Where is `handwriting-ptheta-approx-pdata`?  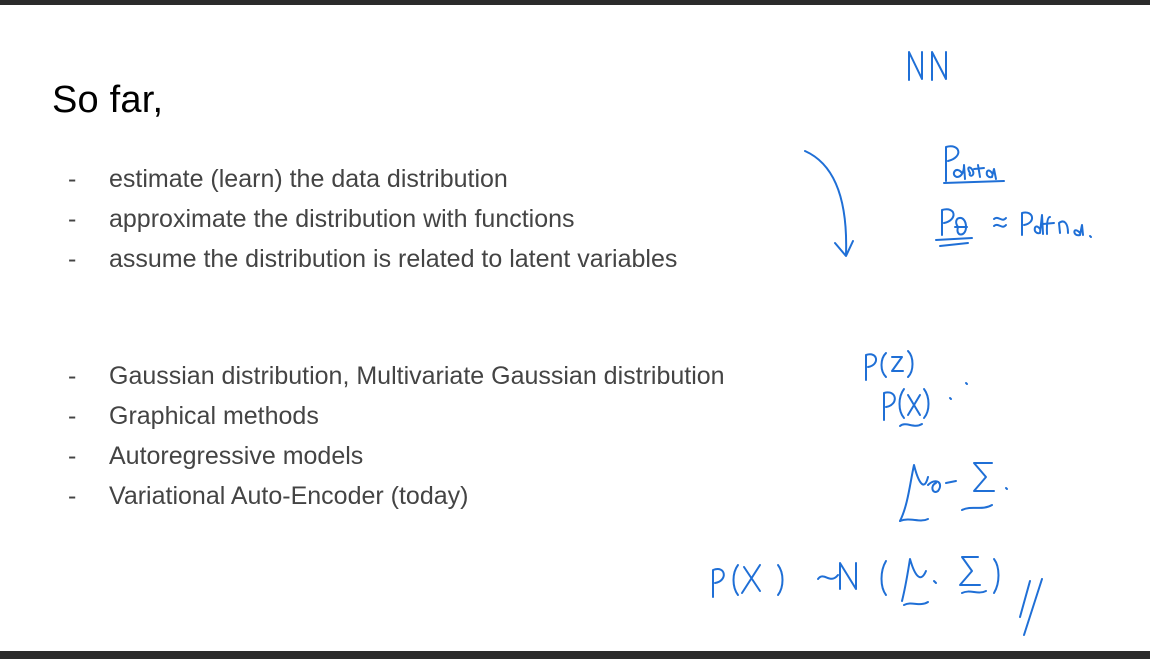
handwriting-ptheta-approx-pdata is located at coordinates (1013, 227).